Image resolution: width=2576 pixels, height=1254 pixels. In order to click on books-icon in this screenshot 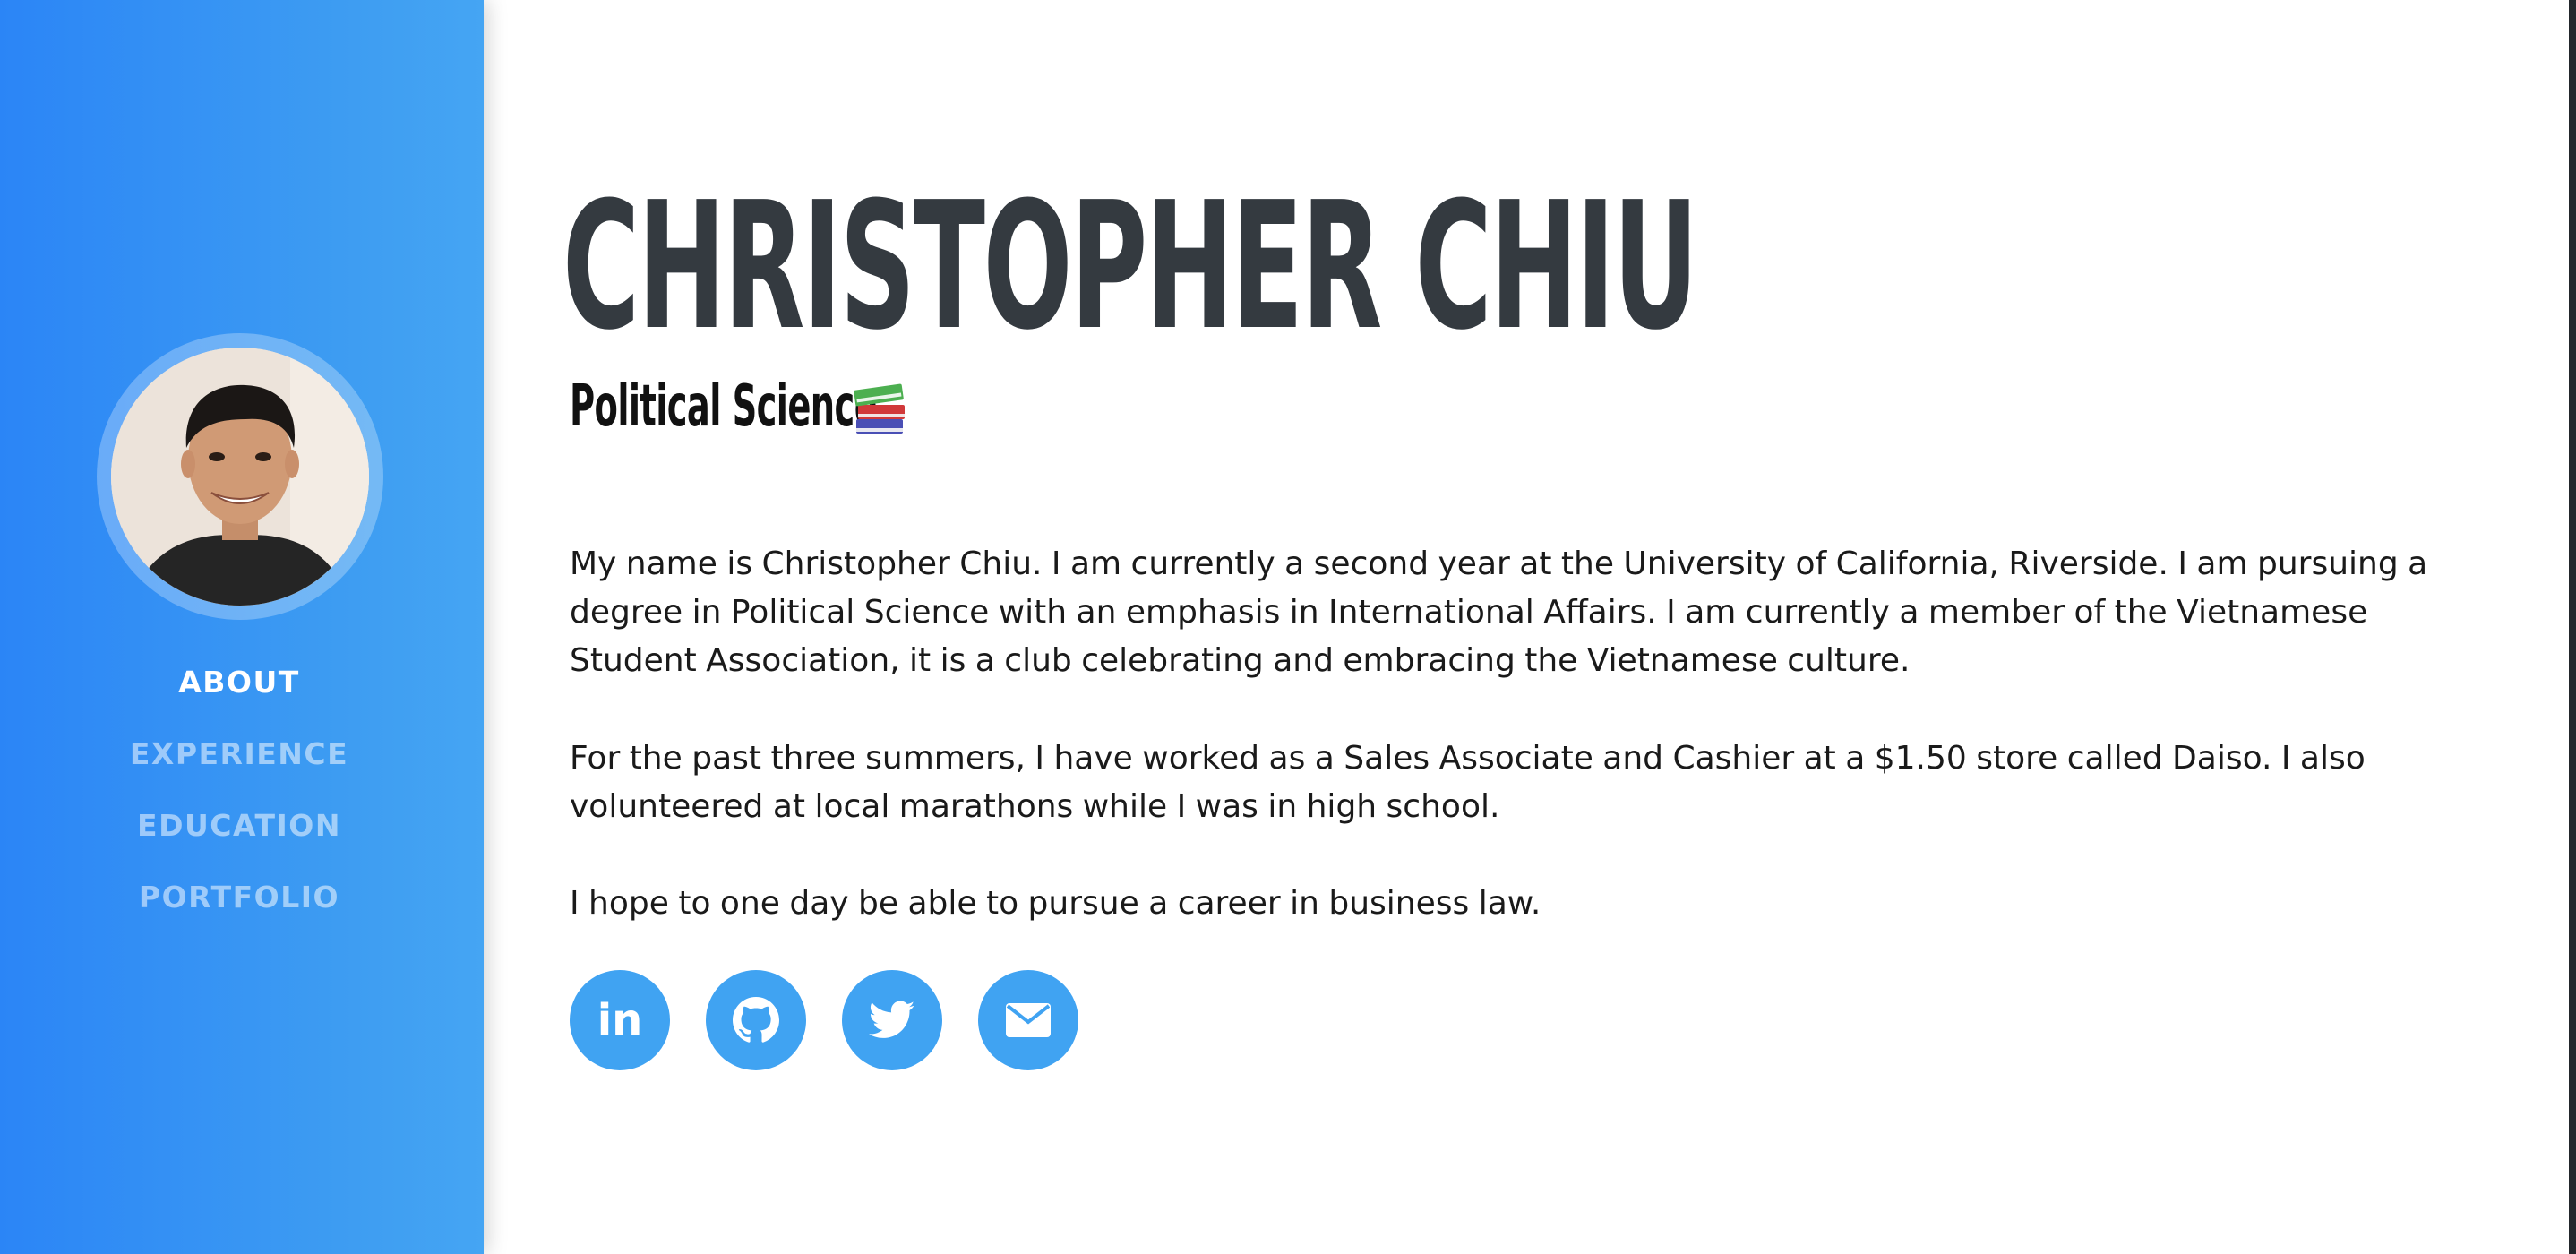, I will do `click(881, 407)`.